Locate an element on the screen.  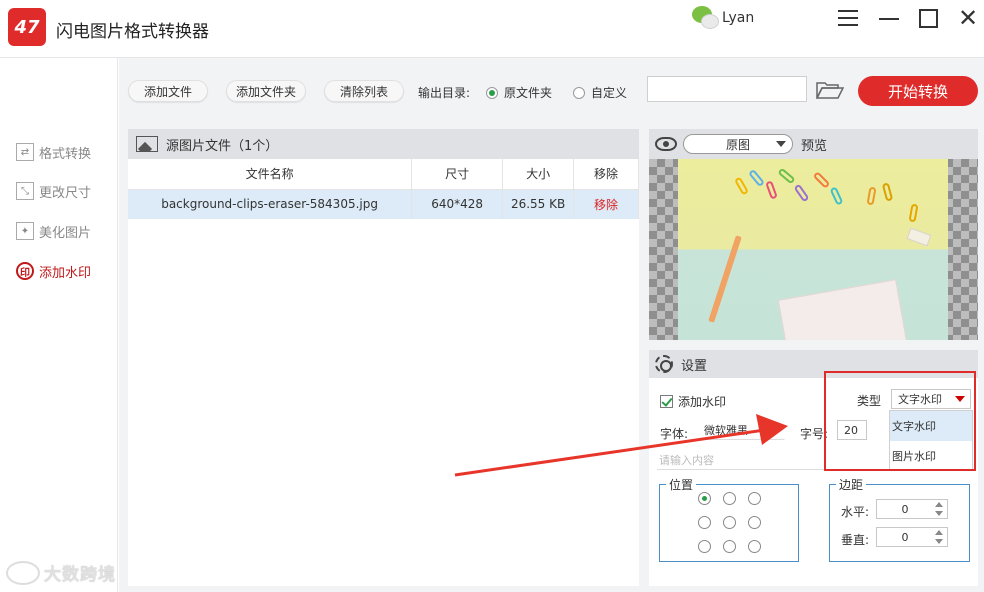
preview-panel: 原图 预览 is located at coordinates (813, 234).